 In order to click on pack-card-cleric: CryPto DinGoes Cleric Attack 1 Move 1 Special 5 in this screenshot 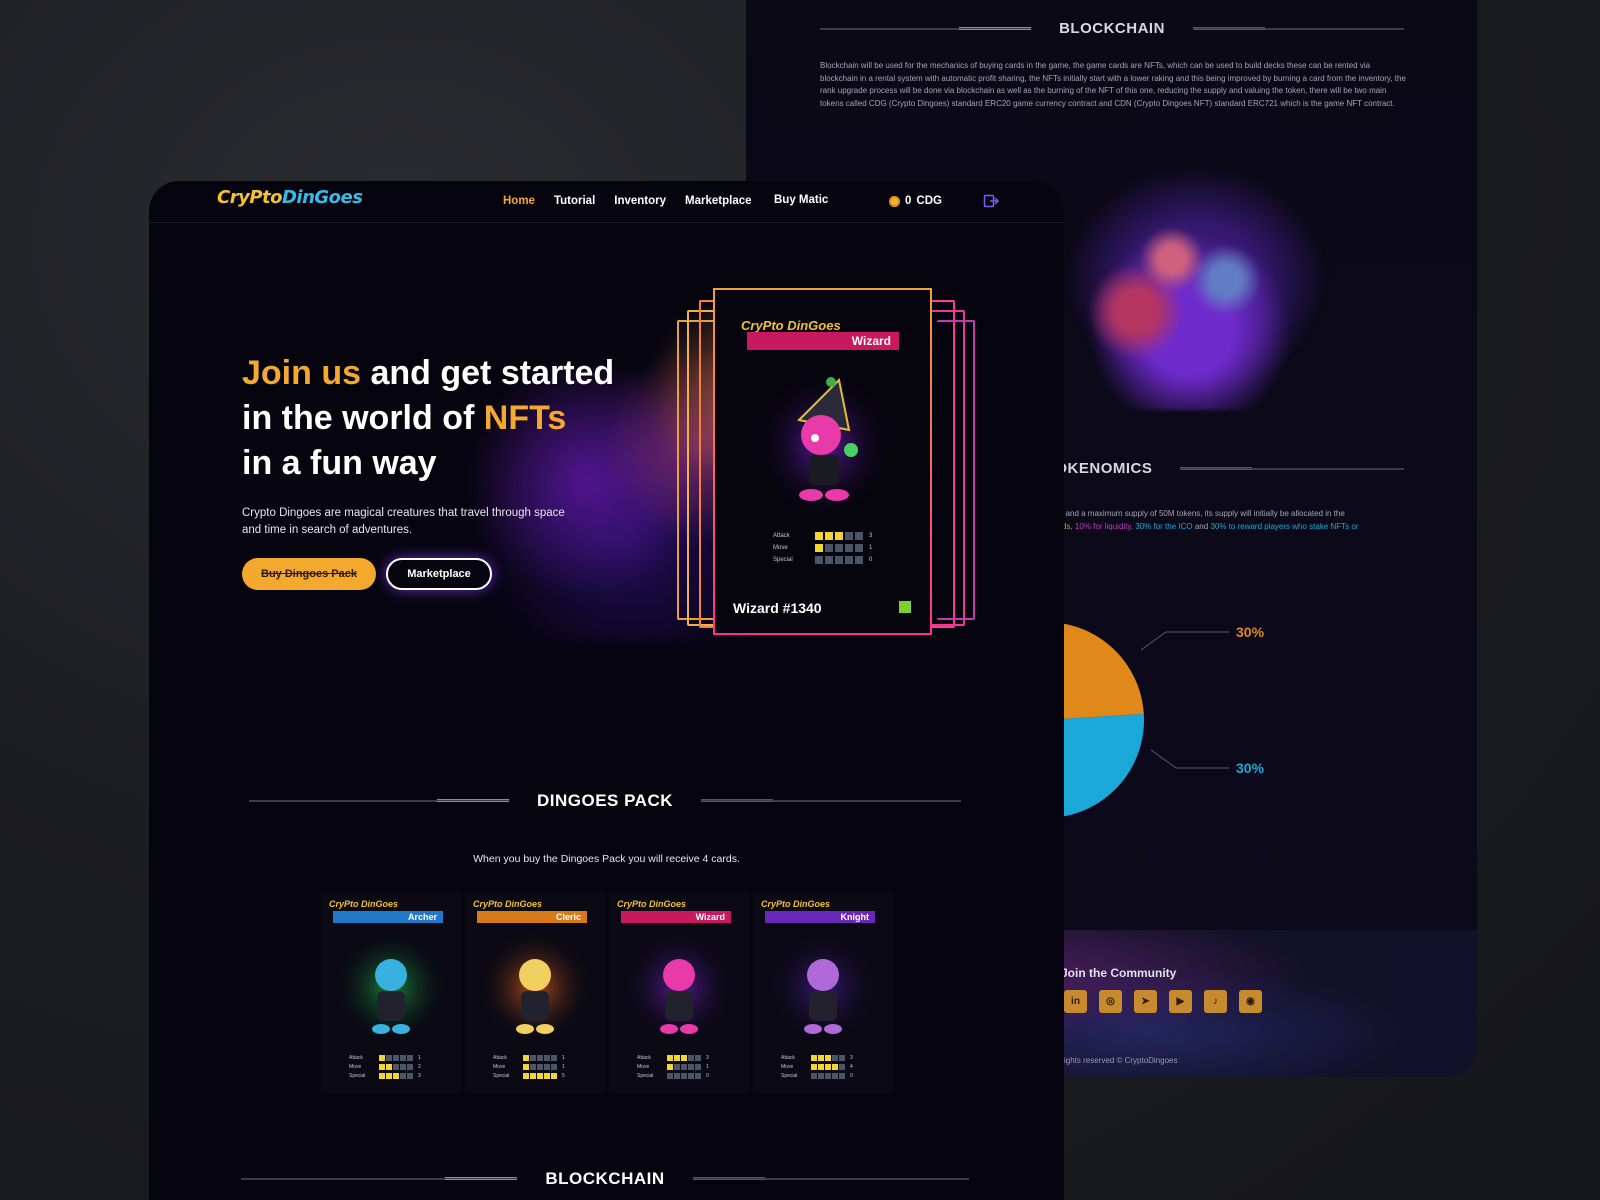, I will do `click(535, 993)`.